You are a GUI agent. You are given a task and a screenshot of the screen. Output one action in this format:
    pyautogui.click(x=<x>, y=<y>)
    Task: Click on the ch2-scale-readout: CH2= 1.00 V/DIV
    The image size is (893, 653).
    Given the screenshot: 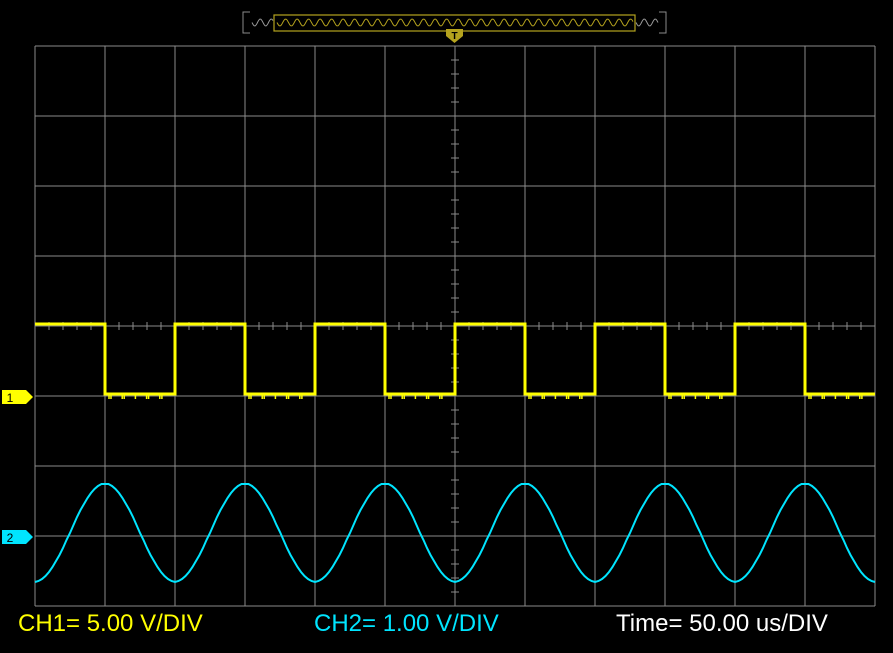 What is the action you would take?
    pyautogui.click(x=406, y=623)
    